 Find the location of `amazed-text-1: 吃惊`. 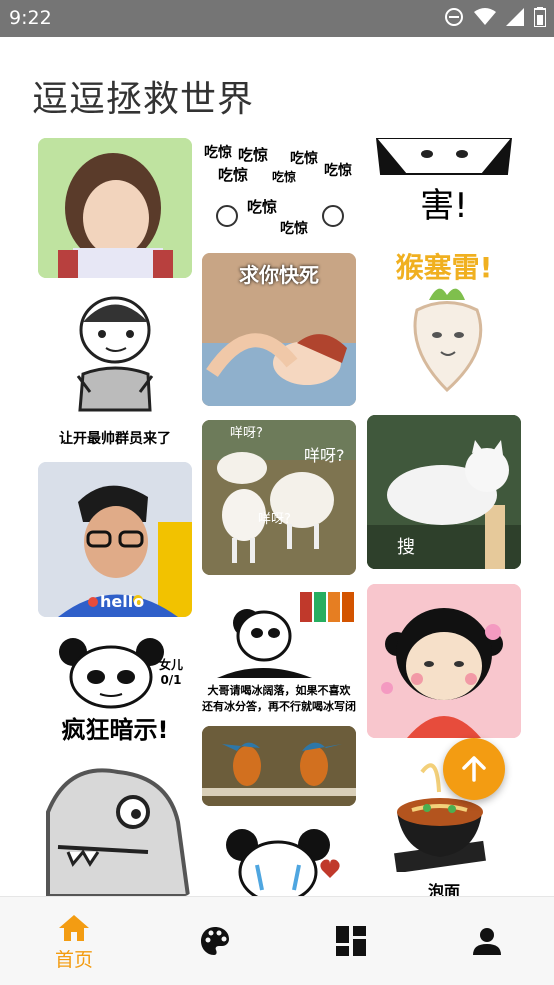

amazed-text-1: 吃惊 is located at coordinates (218, 153).